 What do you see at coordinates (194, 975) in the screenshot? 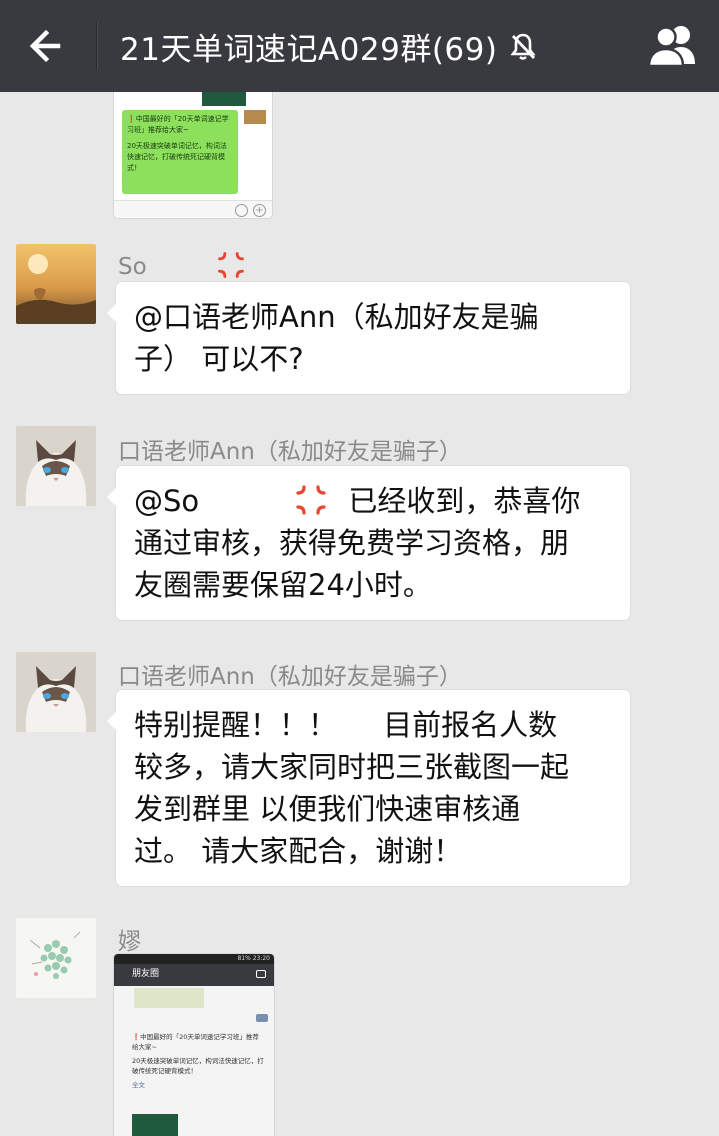
I see `moments-header: 朋友圈` at bounding box center [194, 975].